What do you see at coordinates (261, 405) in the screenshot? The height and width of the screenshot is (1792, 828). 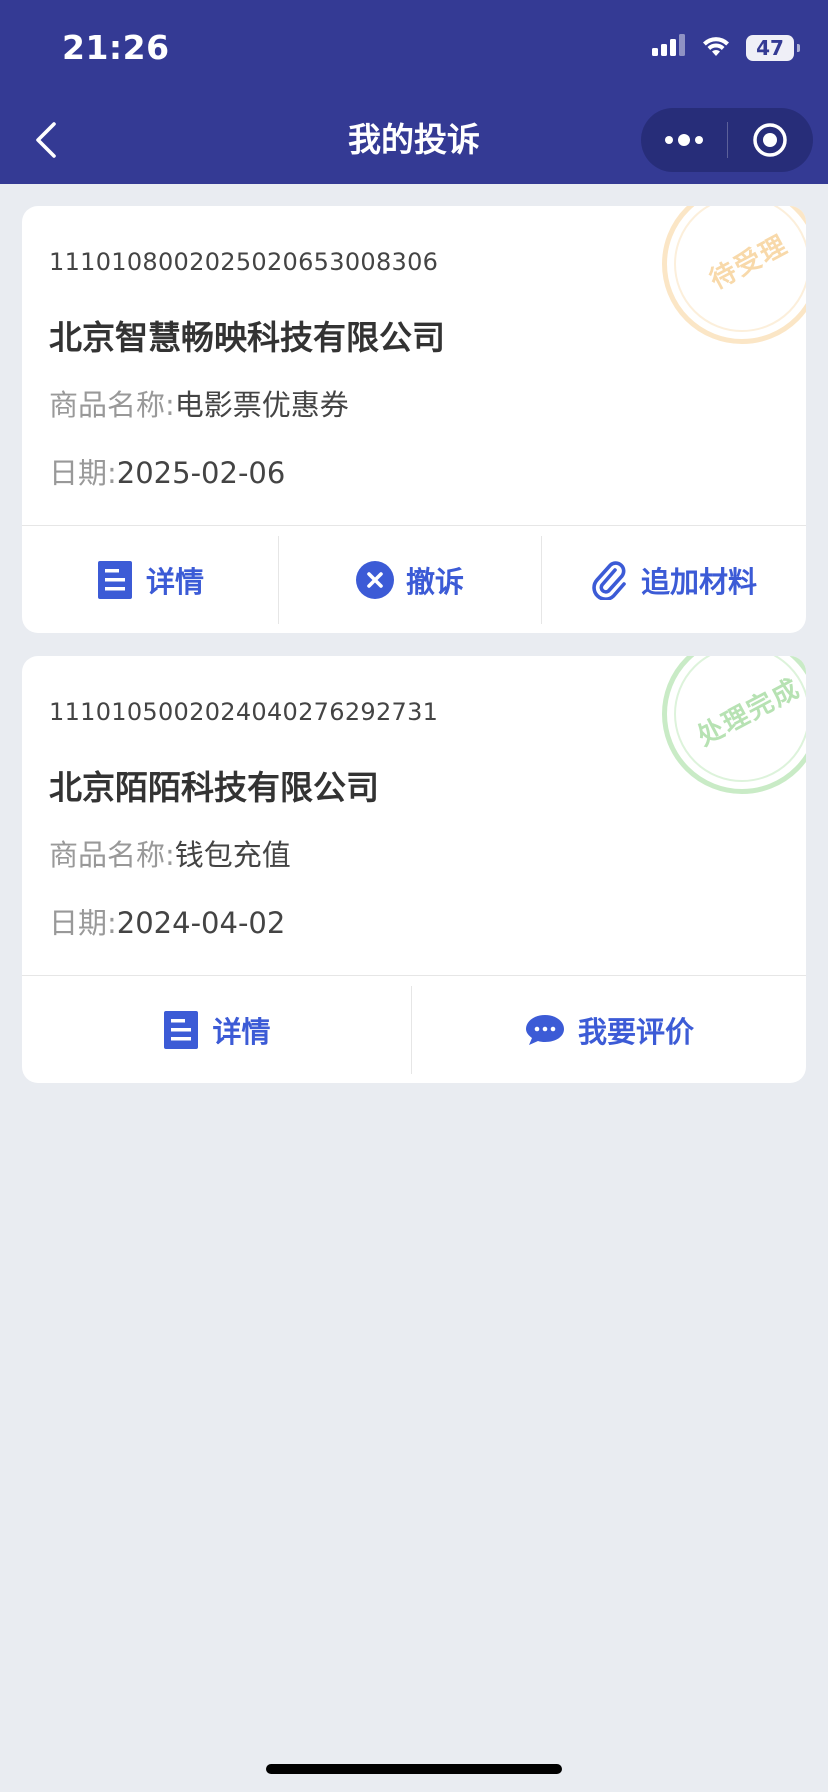 I see `product-value: 电影票优惠券` at bounding box center [261, 405].